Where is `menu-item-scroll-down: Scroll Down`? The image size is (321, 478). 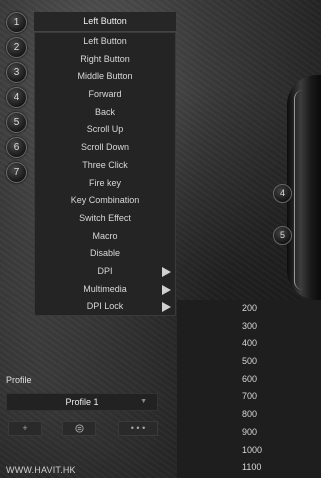 menu-item-scroll-down: Scroll Down is located at coordinates (105, 148).